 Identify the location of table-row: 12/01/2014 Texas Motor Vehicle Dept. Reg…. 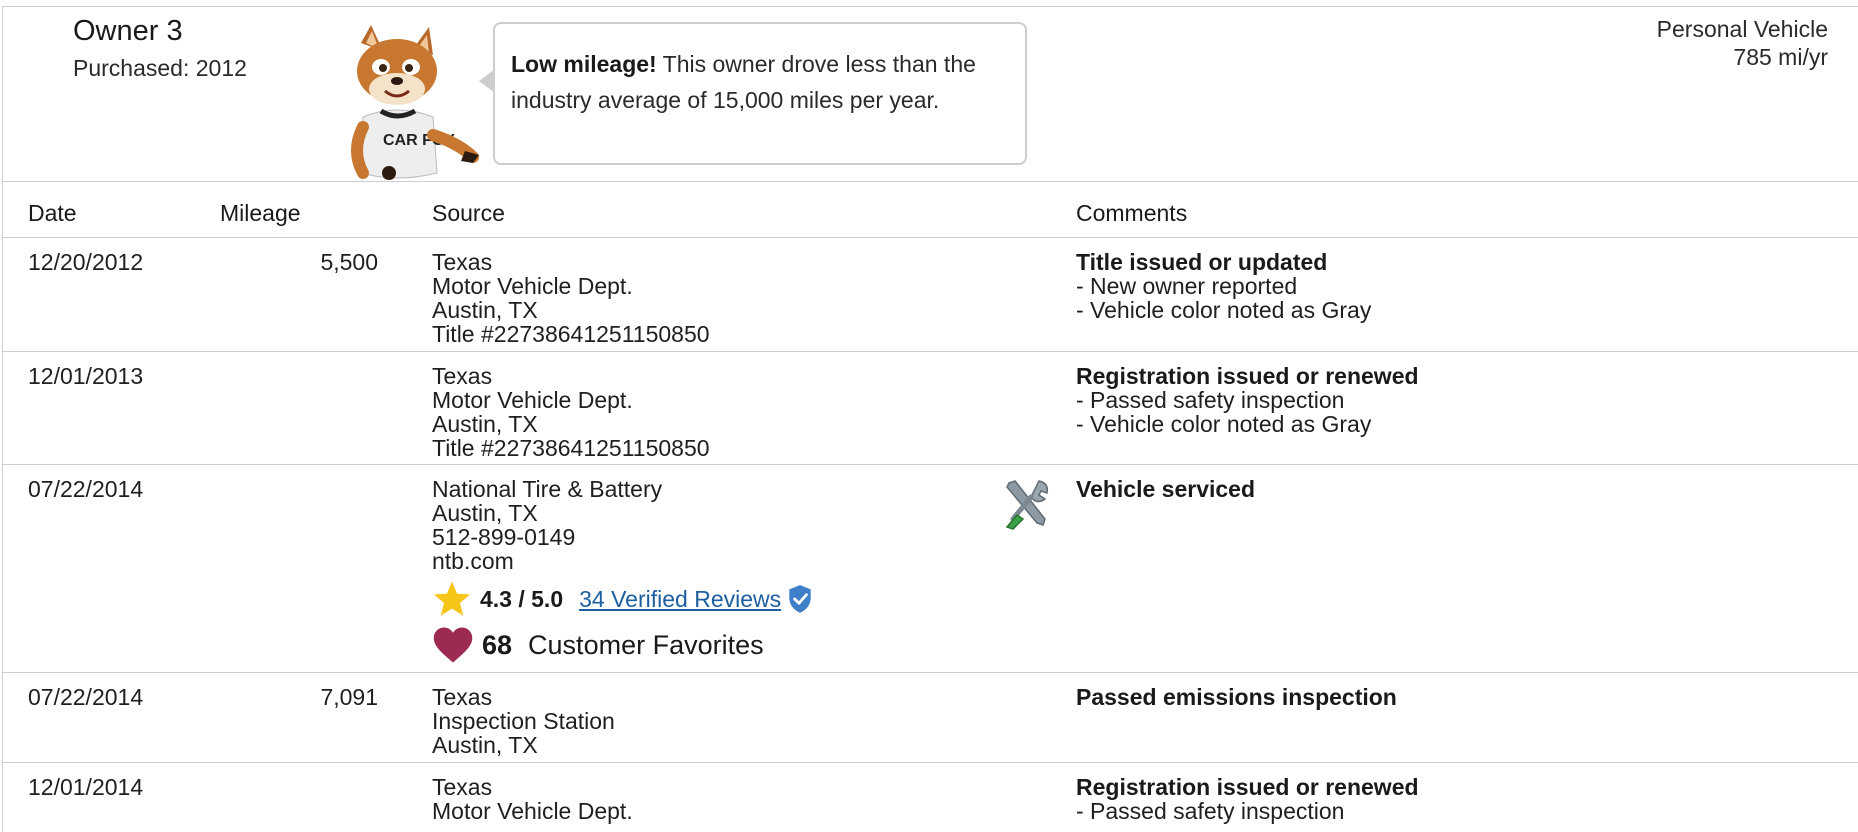
(930, 797).